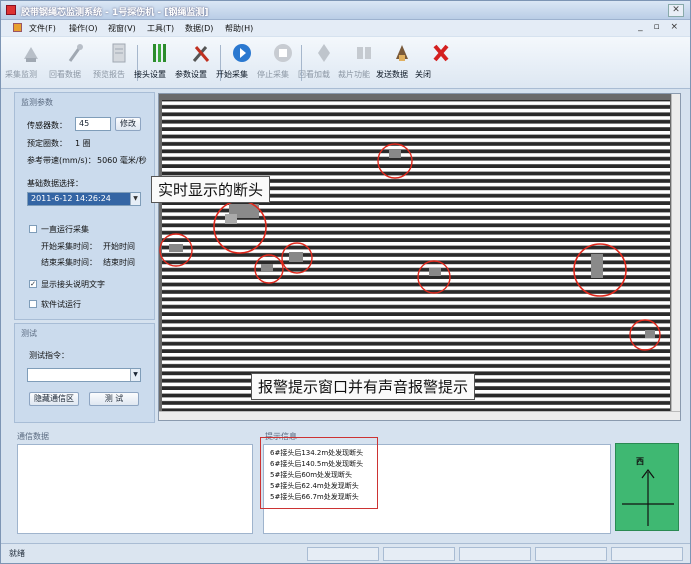 The width and height of the screenshot is (691, 564). What do you see at coordinates (150, 74) in the screenshot?
I see `joint-settings-label: 接头设置` at bounding box center [150, 74].